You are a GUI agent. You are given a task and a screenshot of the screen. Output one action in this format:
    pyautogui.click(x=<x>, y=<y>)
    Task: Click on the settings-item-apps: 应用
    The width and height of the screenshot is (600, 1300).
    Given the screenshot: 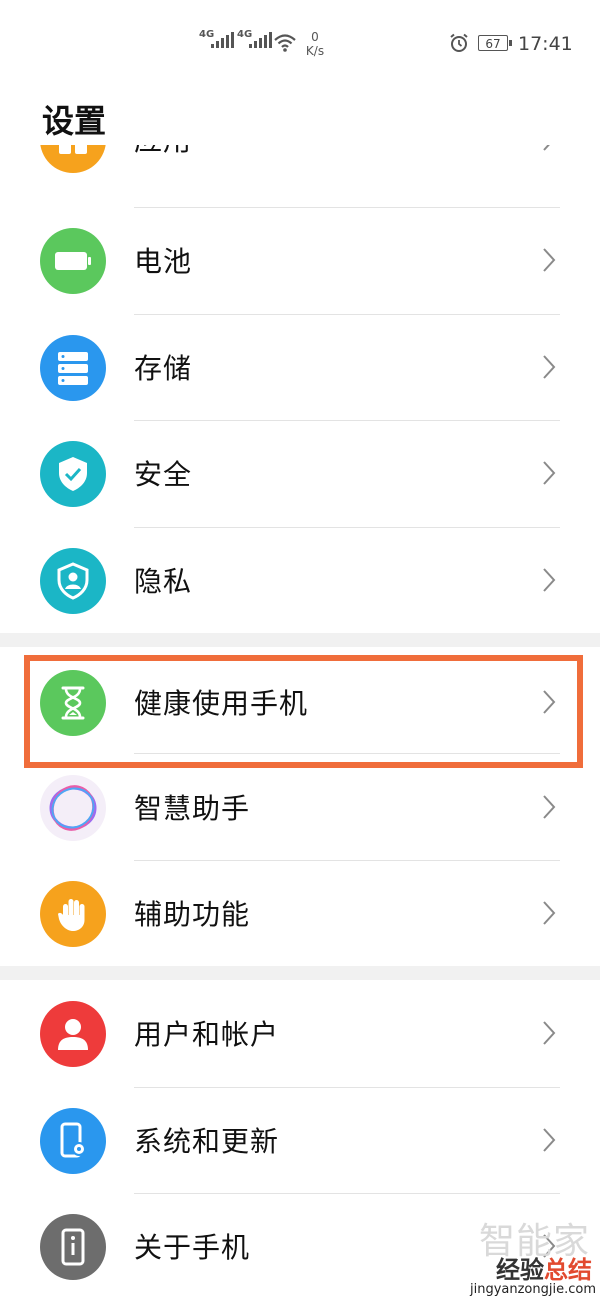 What is the action you would take?
    pyautogui.click(x=300, y=169)
    